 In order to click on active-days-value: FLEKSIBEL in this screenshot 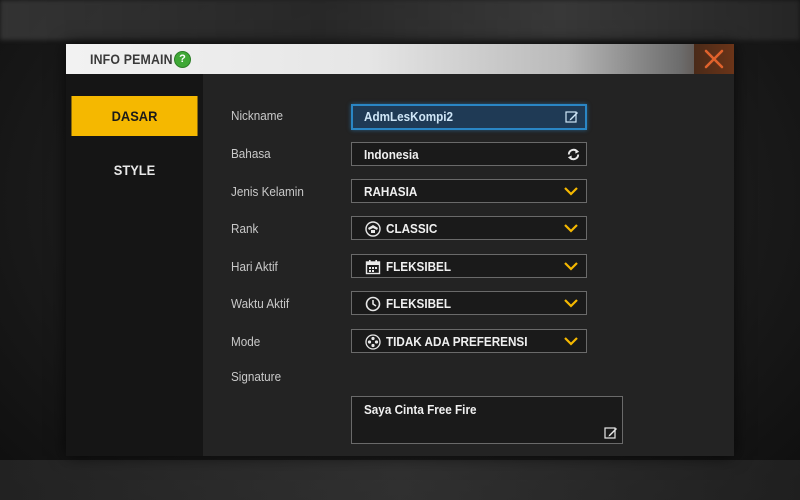, I will do `click(419, 266)`.